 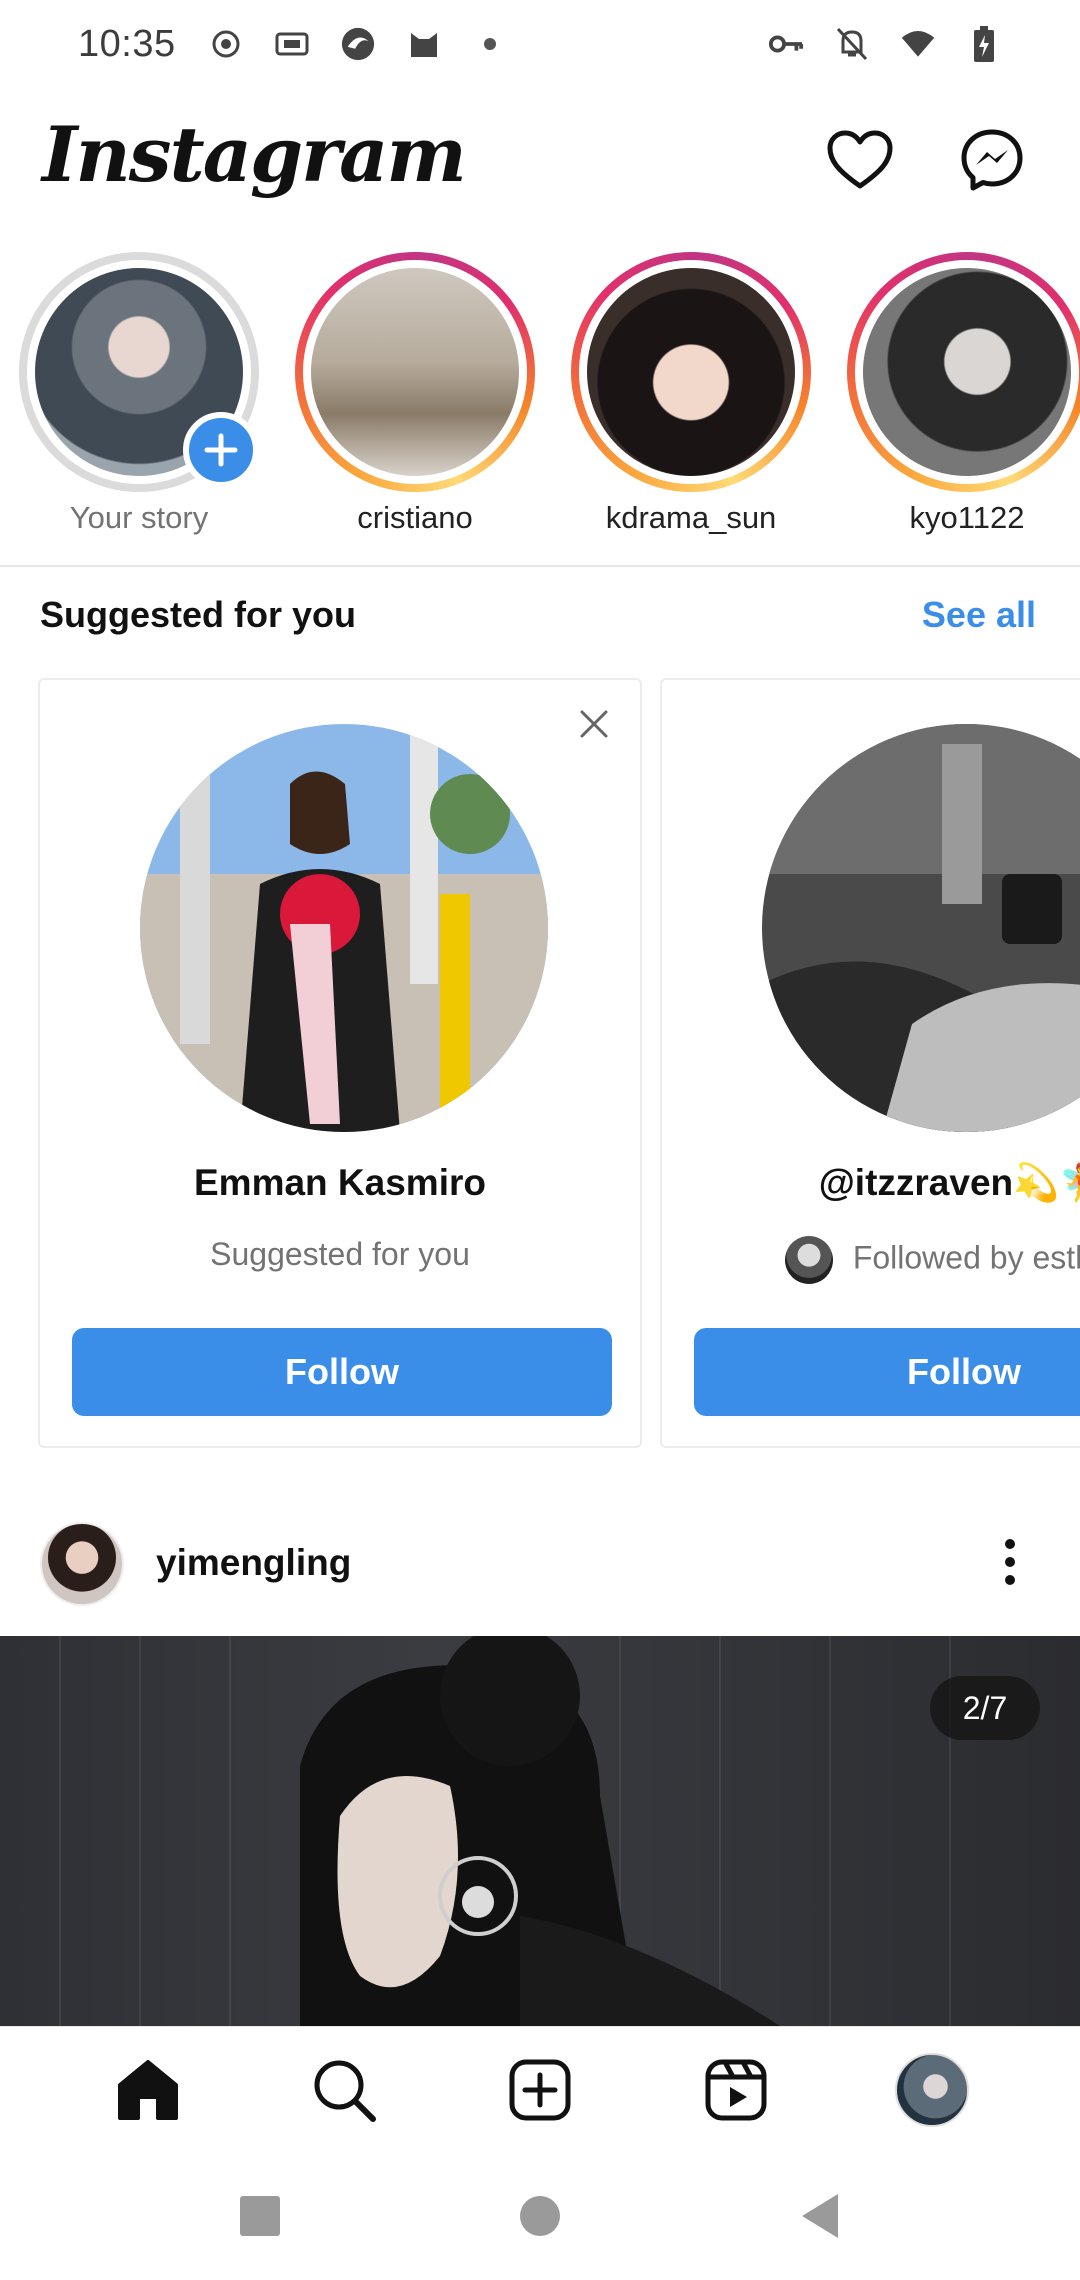 What do you see at coordinates (260, 2216) in the screenshot?
I see `recents-icon` at bounding box center [260, 2216].